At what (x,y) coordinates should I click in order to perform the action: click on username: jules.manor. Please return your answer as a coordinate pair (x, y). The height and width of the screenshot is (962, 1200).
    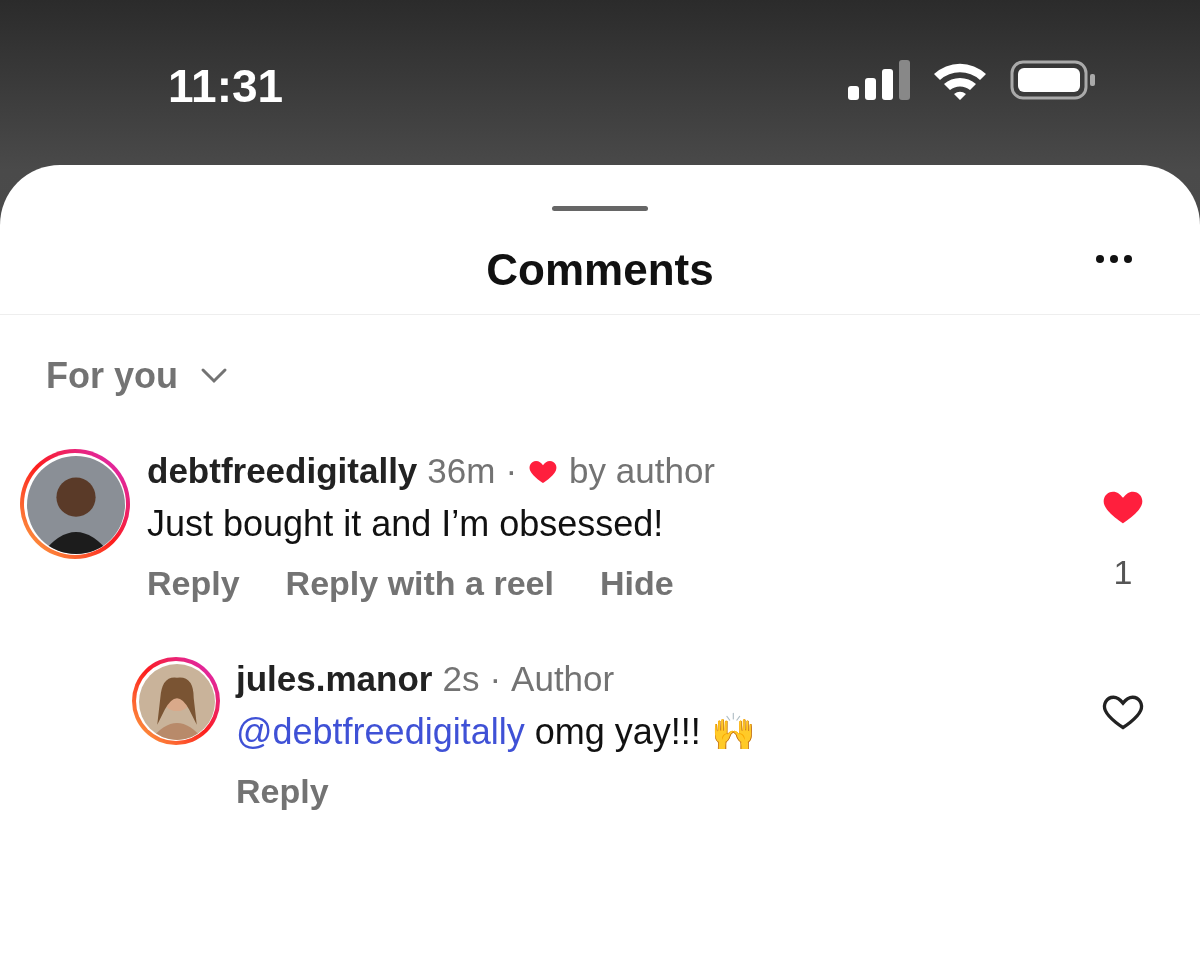
    Looking at the image, I should click on (334, 679).